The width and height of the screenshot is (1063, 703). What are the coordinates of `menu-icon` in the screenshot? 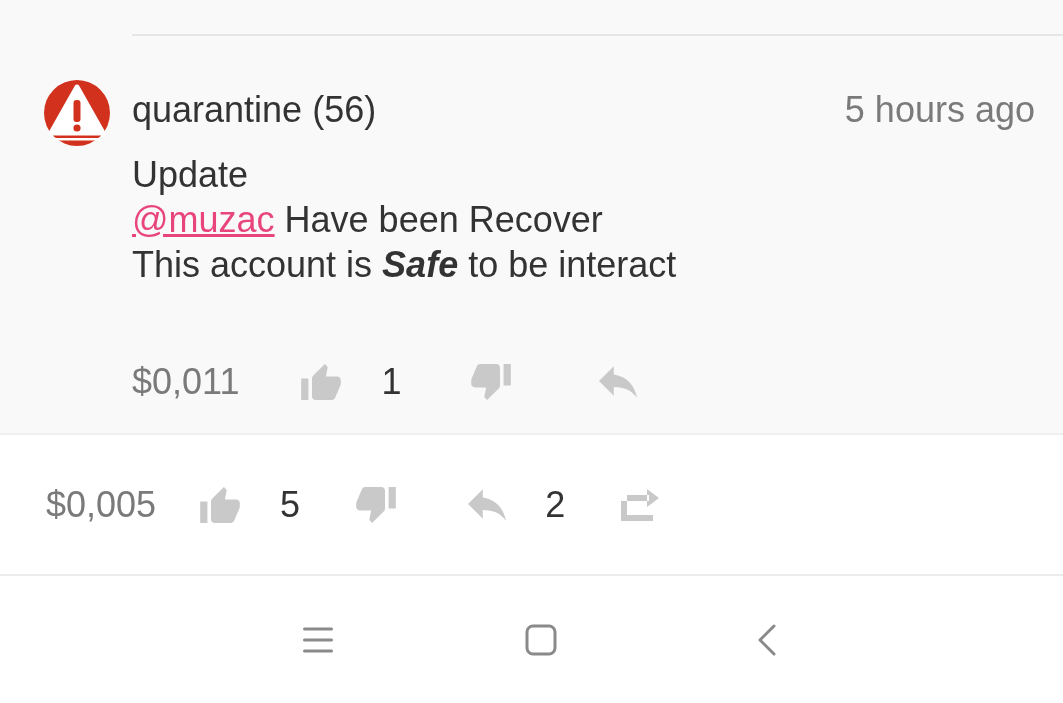 It's located at (318, 639).